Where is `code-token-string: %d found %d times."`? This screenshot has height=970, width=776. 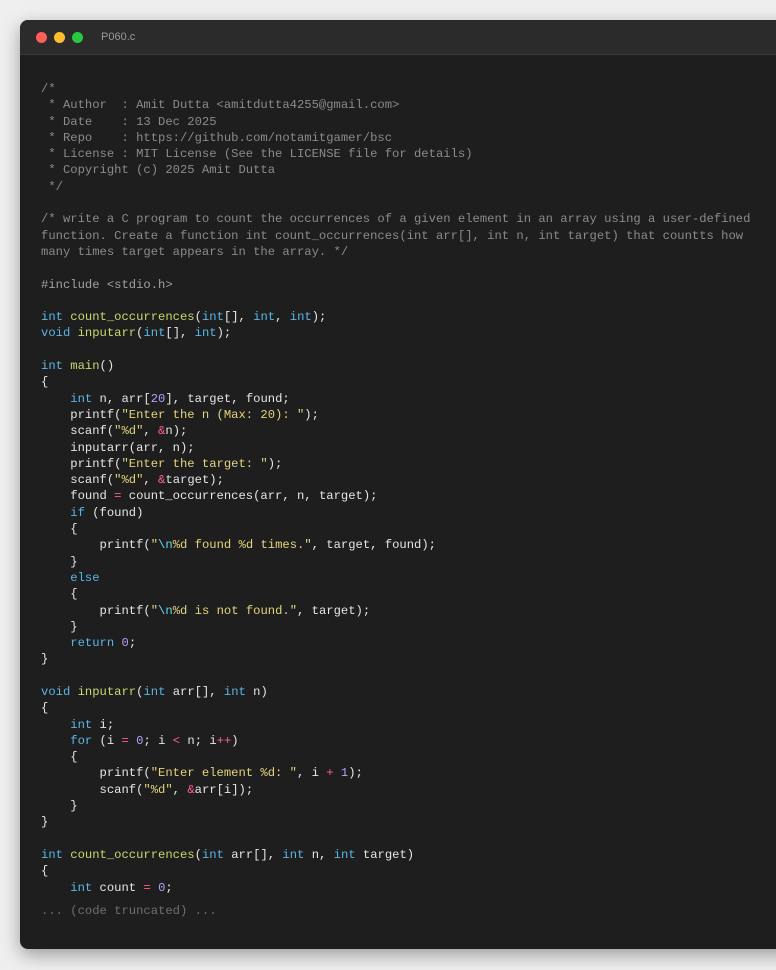 code-token-string: %d found %d times." is located at coordinates (242, 545).